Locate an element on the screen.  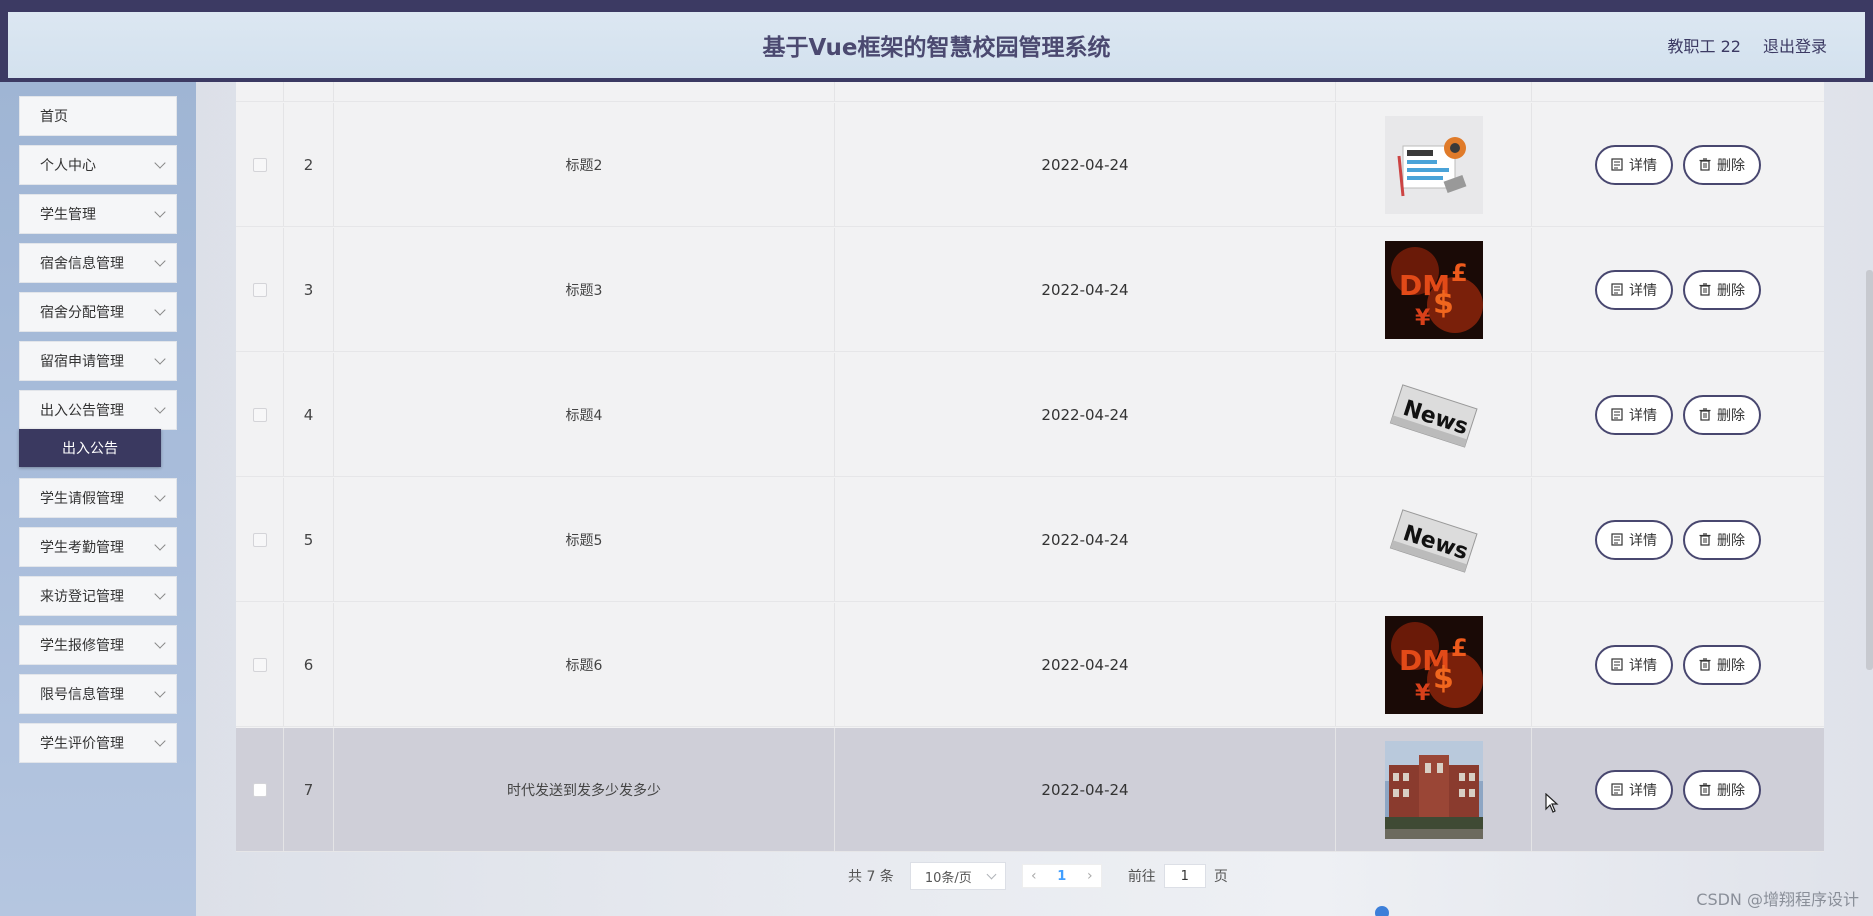
goto-page-input is located at coordinates (1184, 876).